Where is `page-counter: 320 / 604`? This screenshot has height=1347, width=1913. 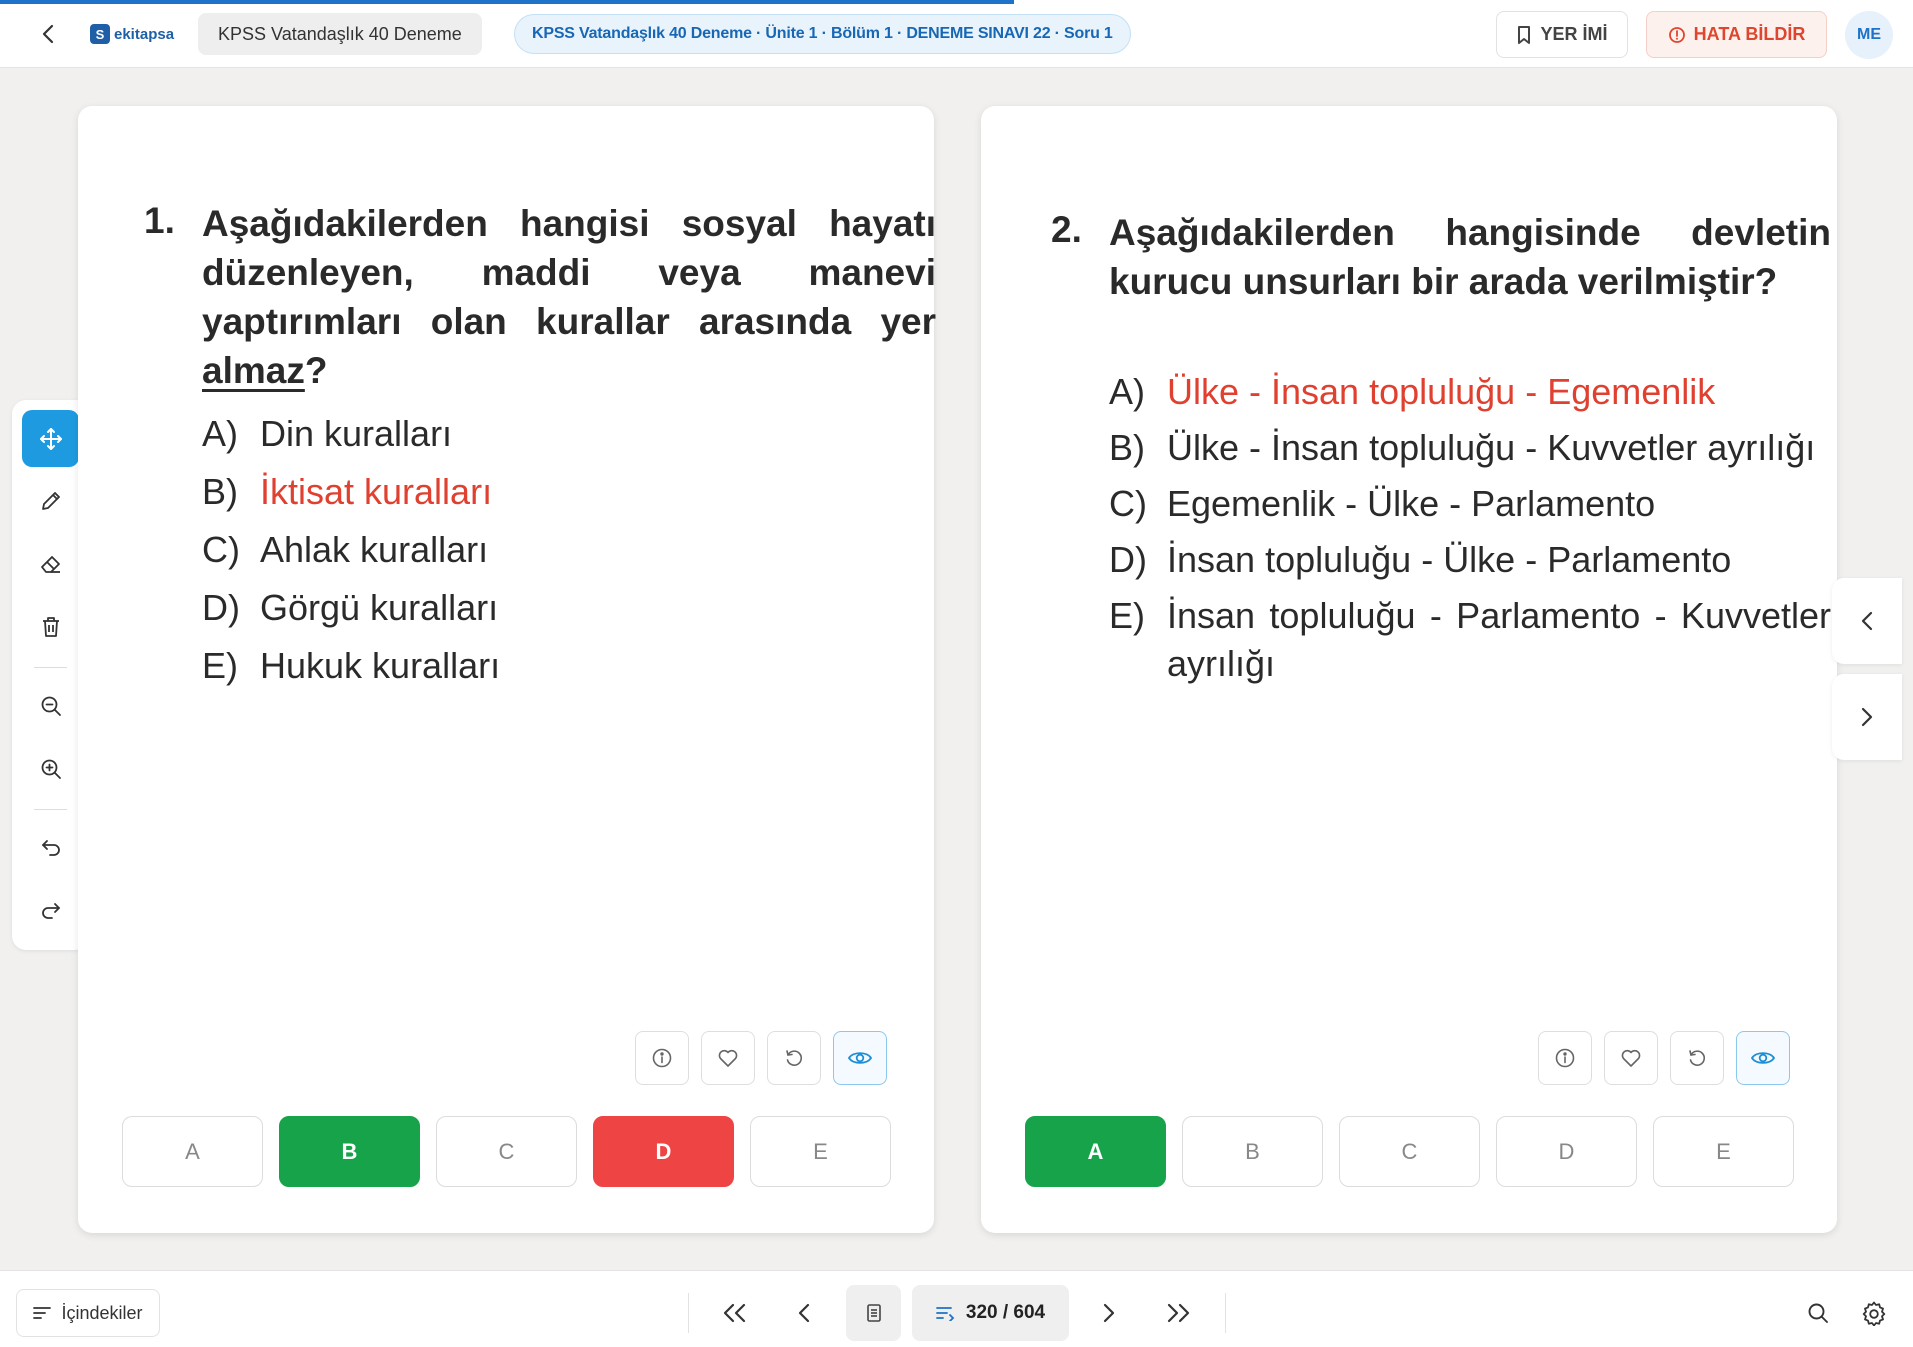
page-counter: 320 / 604 is located at coordinates (990, 1313).